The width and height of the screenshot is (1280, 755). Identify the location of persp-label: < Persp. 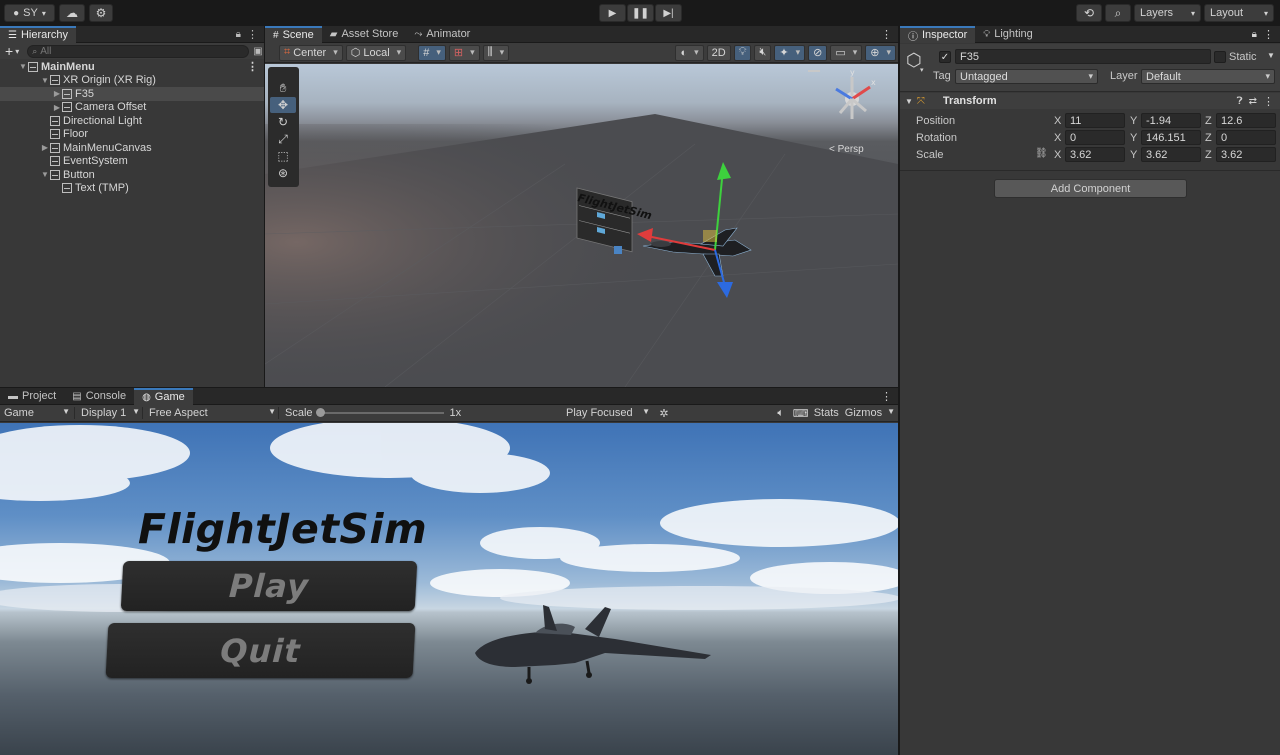
(846, 149).